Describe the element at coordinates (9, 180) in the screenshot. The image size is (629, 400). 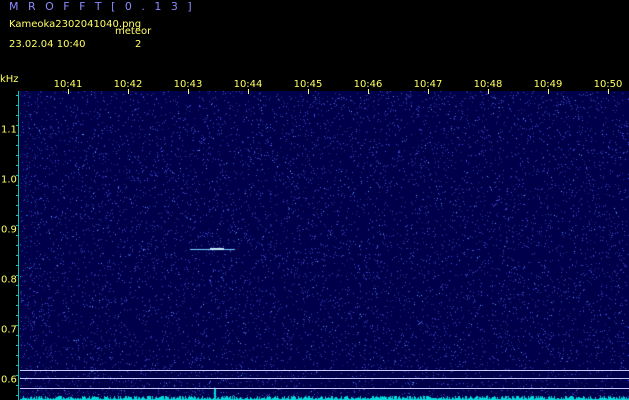
I see `frequency-tick-label: 1.0` at that location.